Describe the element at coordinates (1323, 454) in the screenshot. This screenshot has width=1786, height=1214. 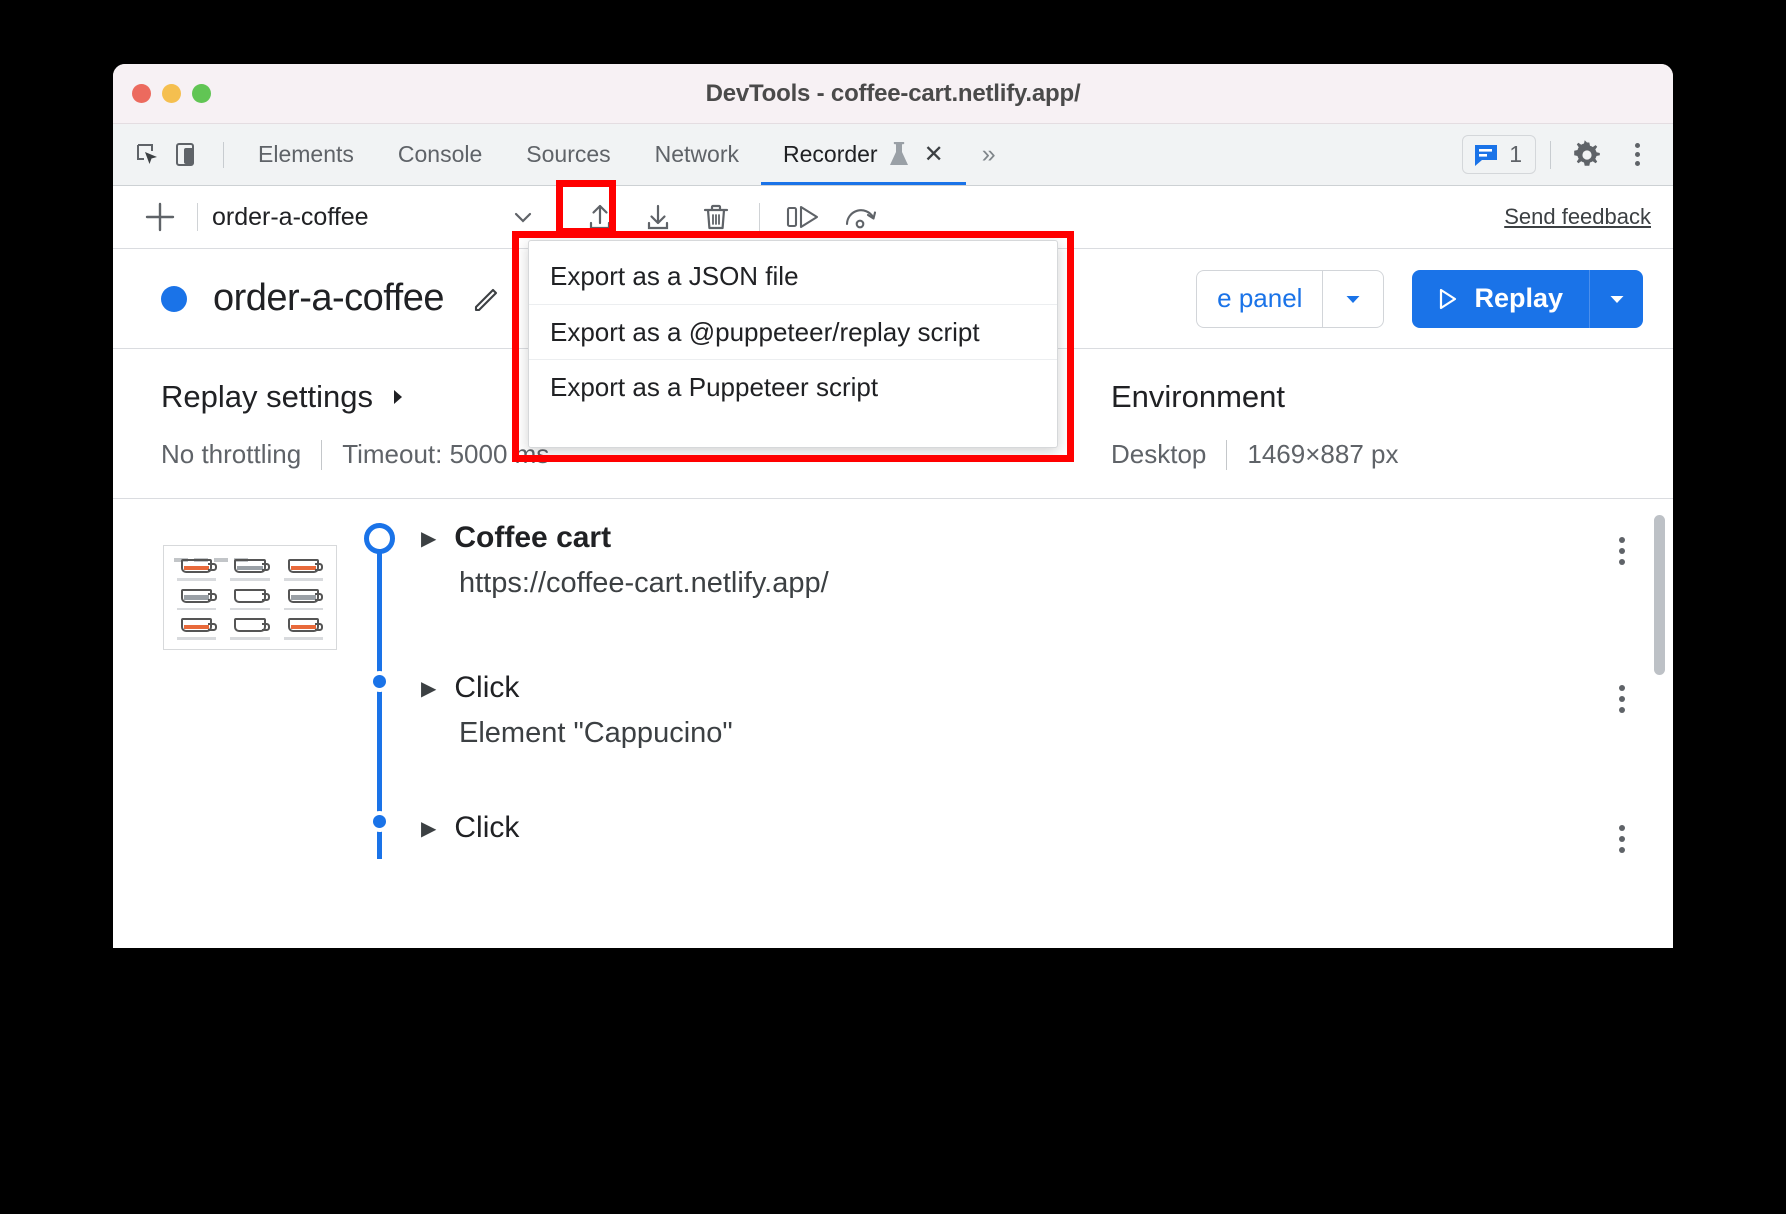
I see `environment-viewport: 1469×887 px` at that location.